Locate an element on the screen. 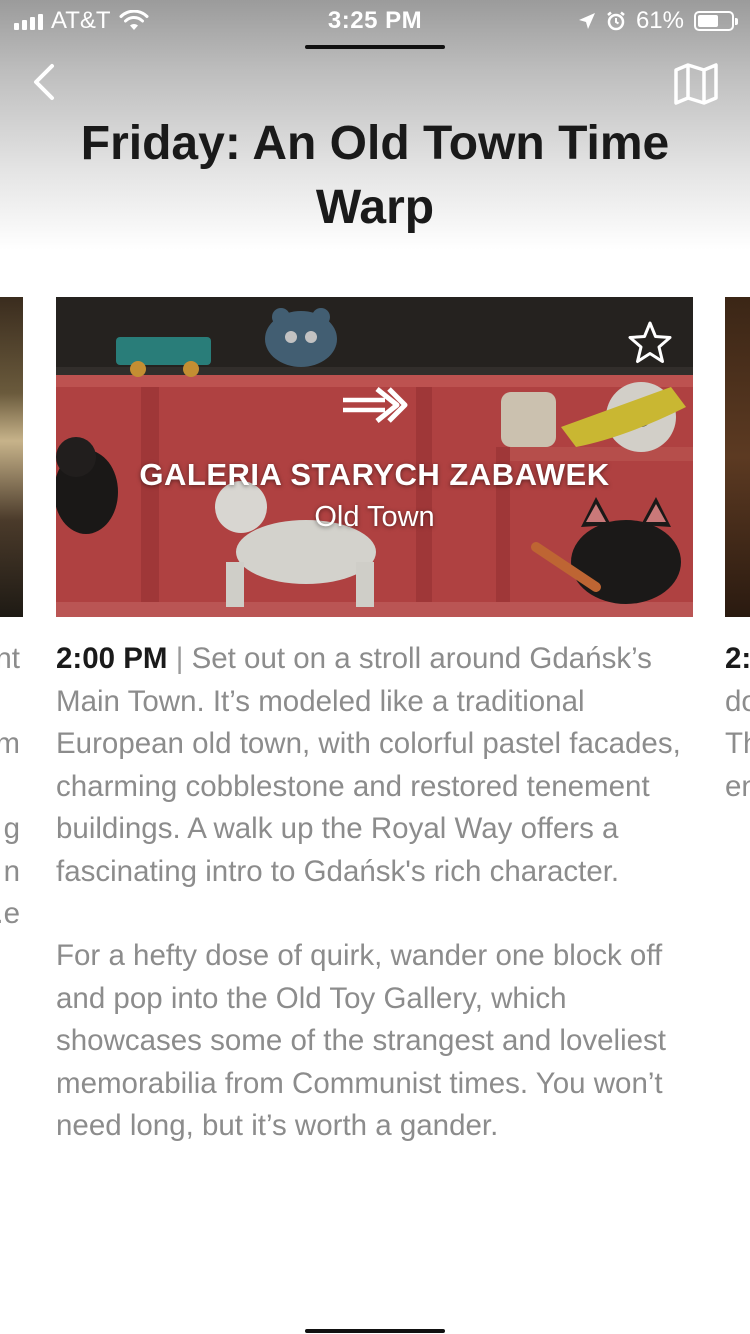 The image size is (750, 1334). next-card-image is located at coordinates (737, 457).